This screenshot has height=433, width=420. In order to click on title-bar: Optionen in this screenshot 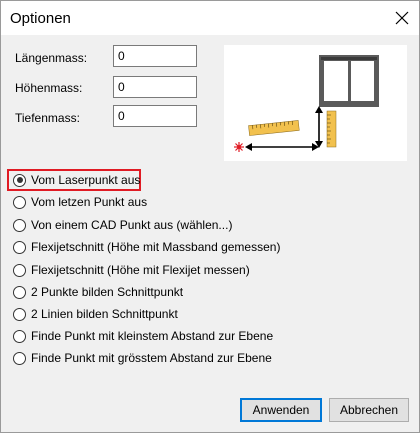, I will do `click(210, 18)`.